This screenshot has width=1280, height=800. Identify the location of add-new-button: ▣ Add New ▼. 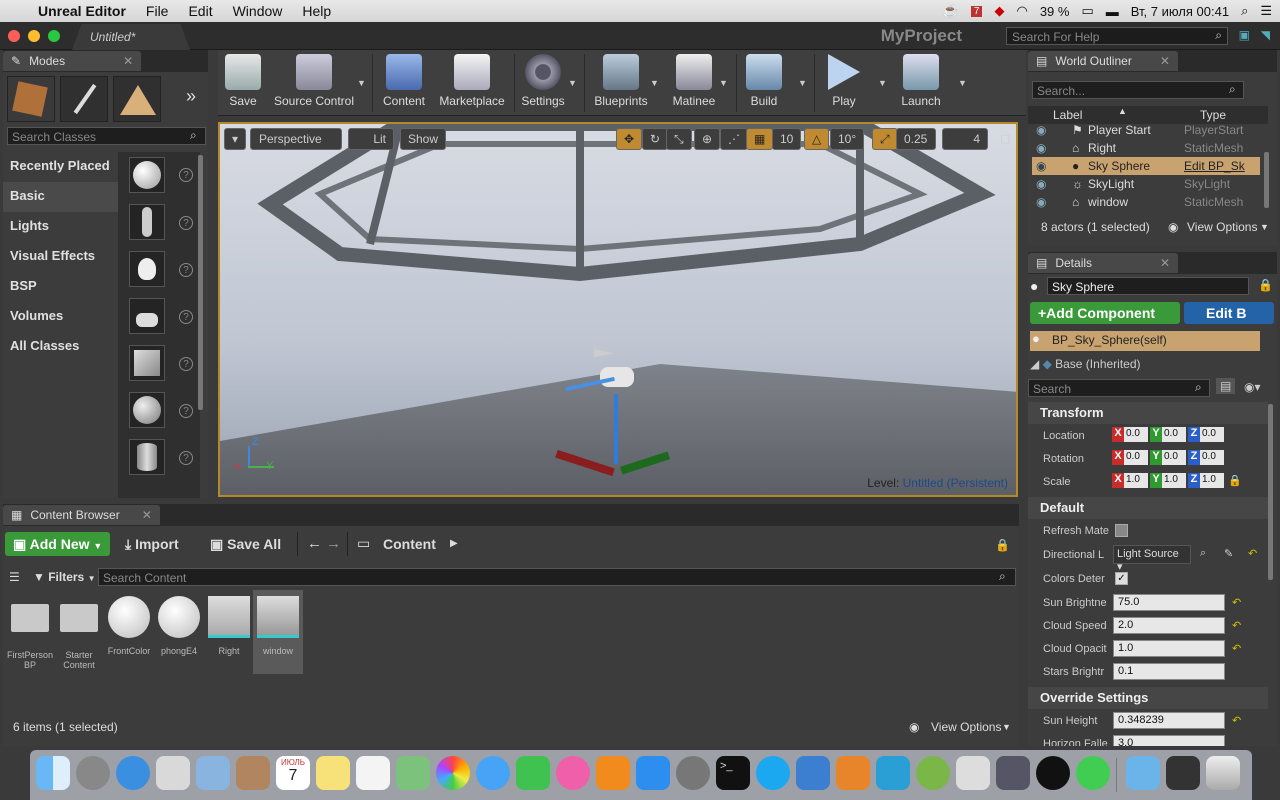
(57, 544).